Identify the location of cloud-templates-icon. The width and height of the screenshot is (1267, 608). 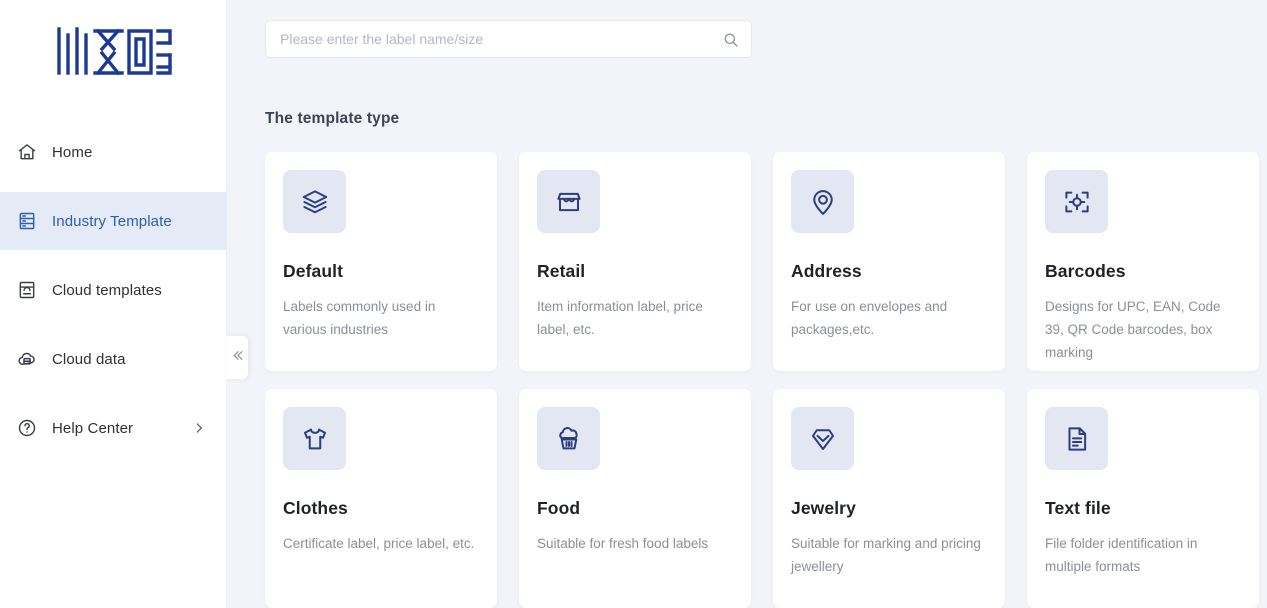
(27, 290).